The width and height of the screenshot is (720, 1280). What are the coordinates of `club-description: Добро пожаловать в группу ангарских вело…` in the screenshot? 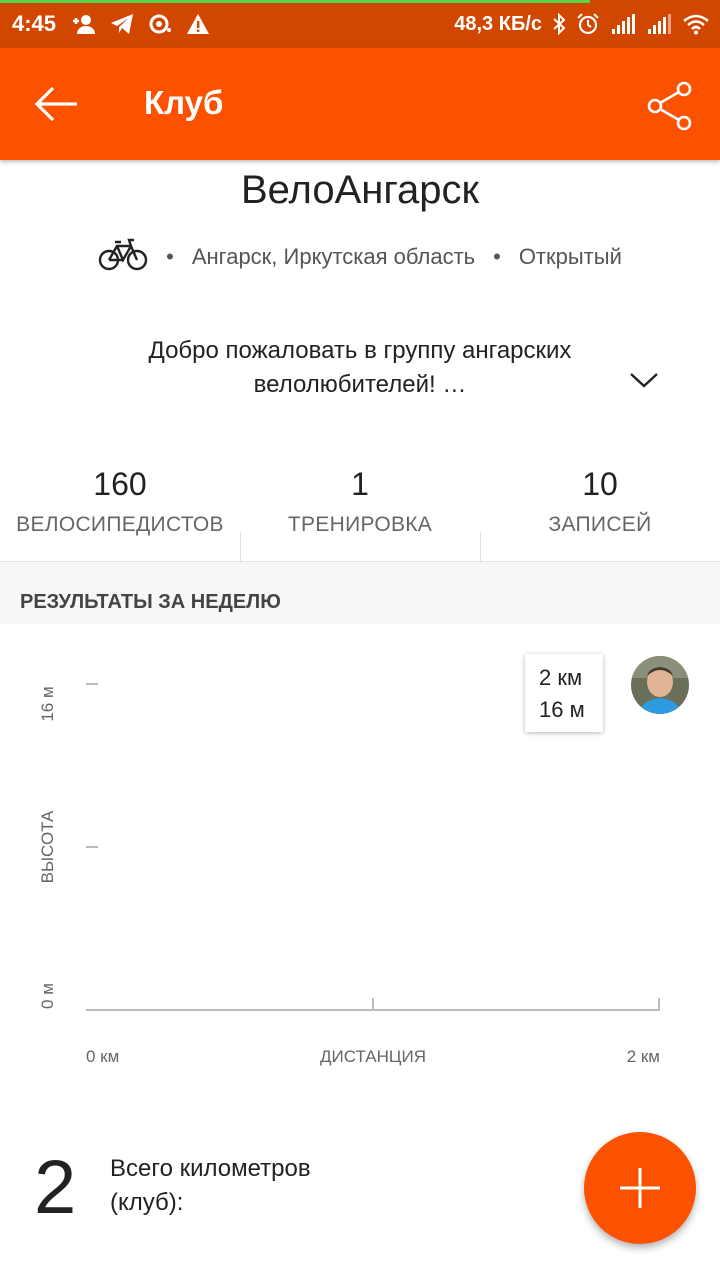 It's located at (360, 368).